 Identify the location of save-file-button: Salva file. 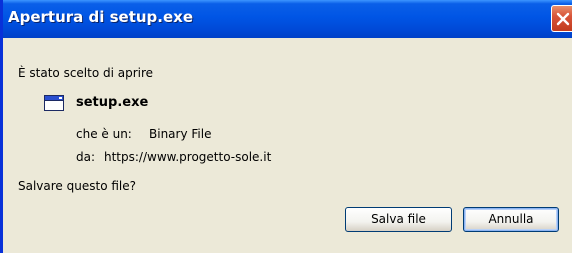
(398, 219).